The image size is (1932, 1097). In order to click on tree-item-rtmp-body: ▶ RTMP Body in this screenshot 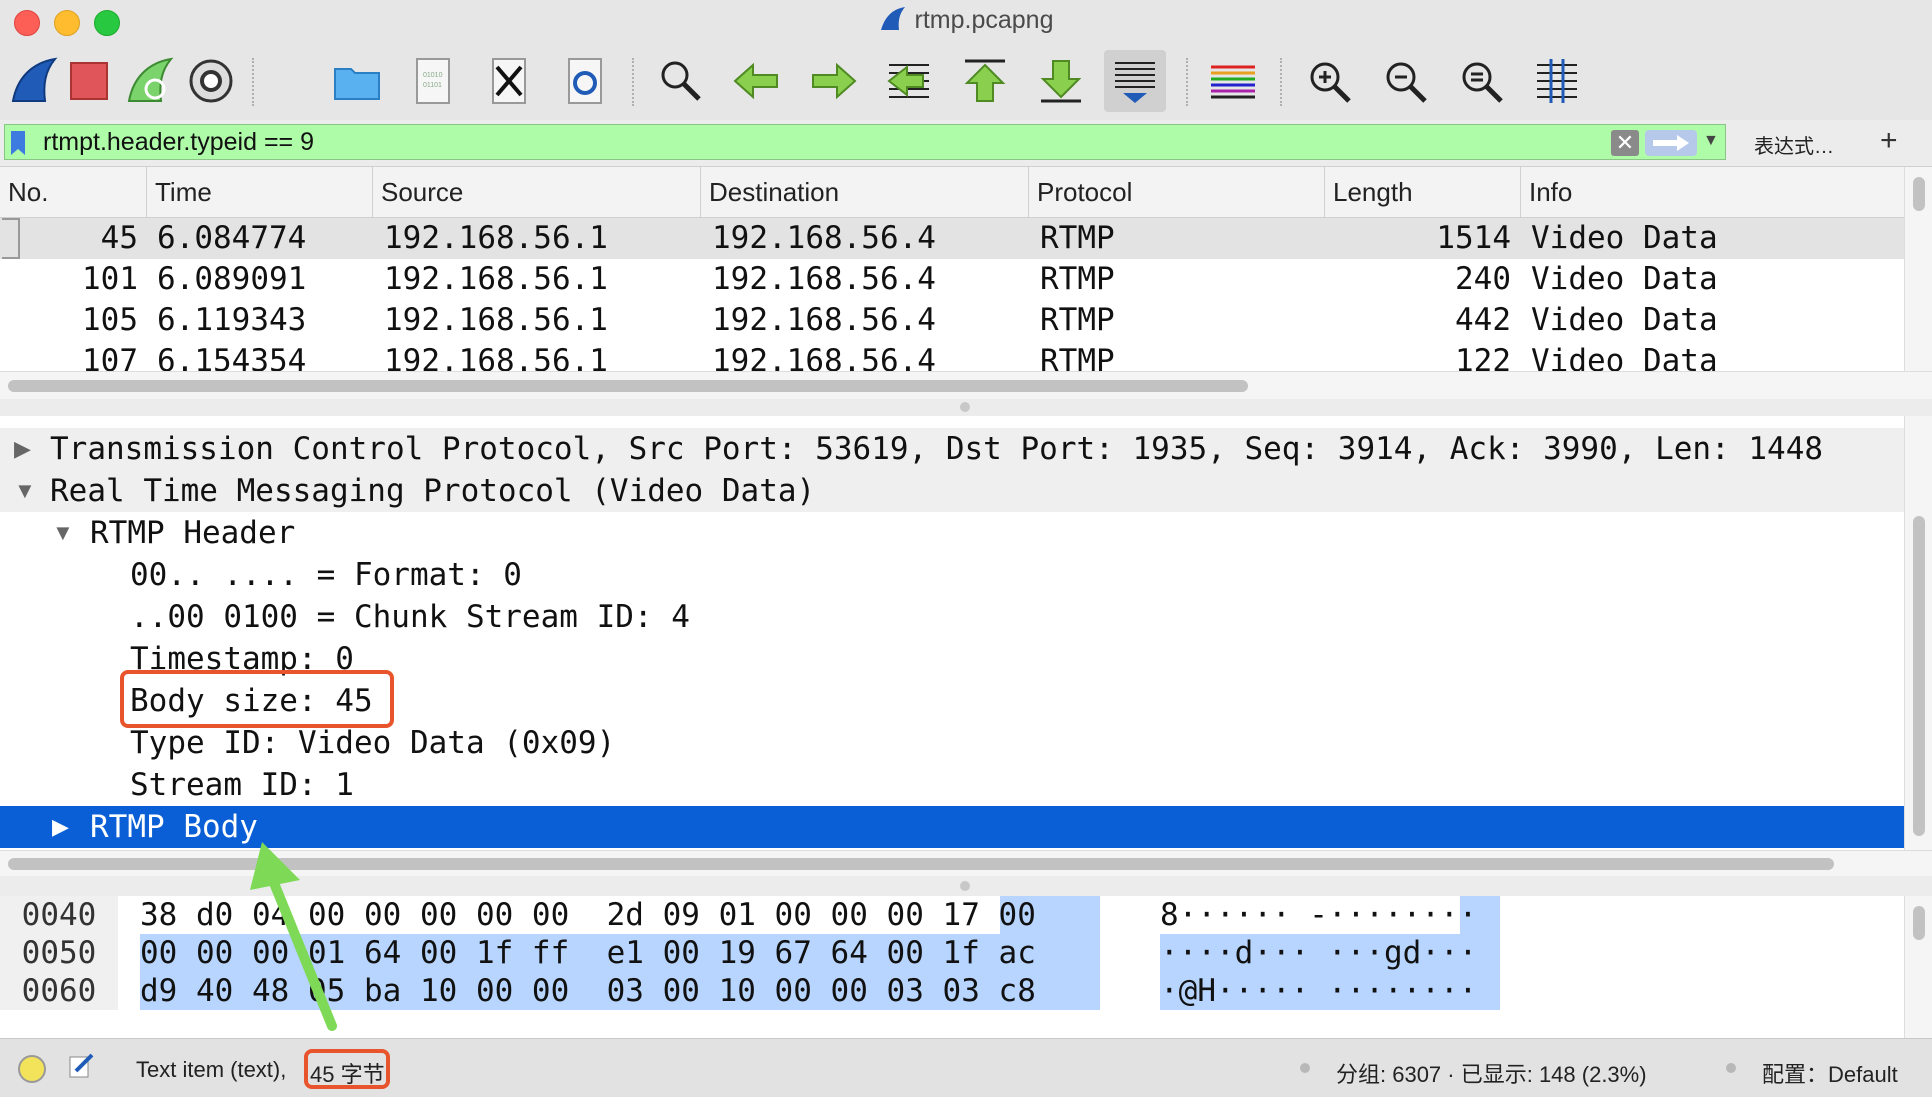, I will do `click(952, 827)`.